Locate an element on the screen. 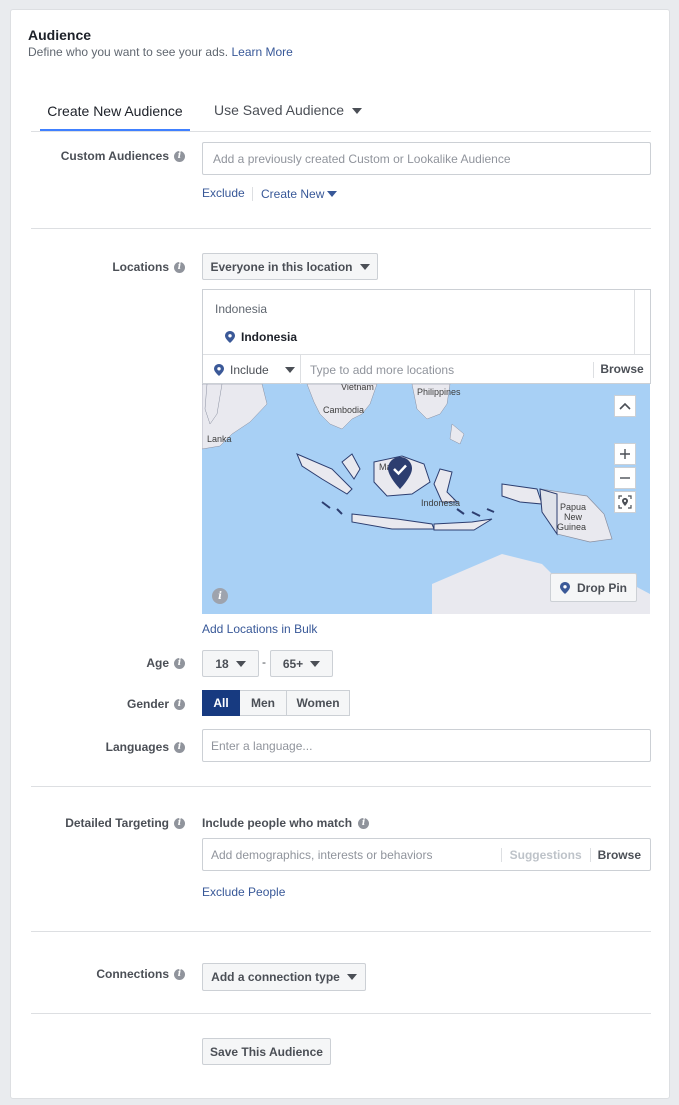 Image resolution: width=679 pixels, height=1105 pixels. connection-type-label: Add a connection type is located at coordinates (275, 977).